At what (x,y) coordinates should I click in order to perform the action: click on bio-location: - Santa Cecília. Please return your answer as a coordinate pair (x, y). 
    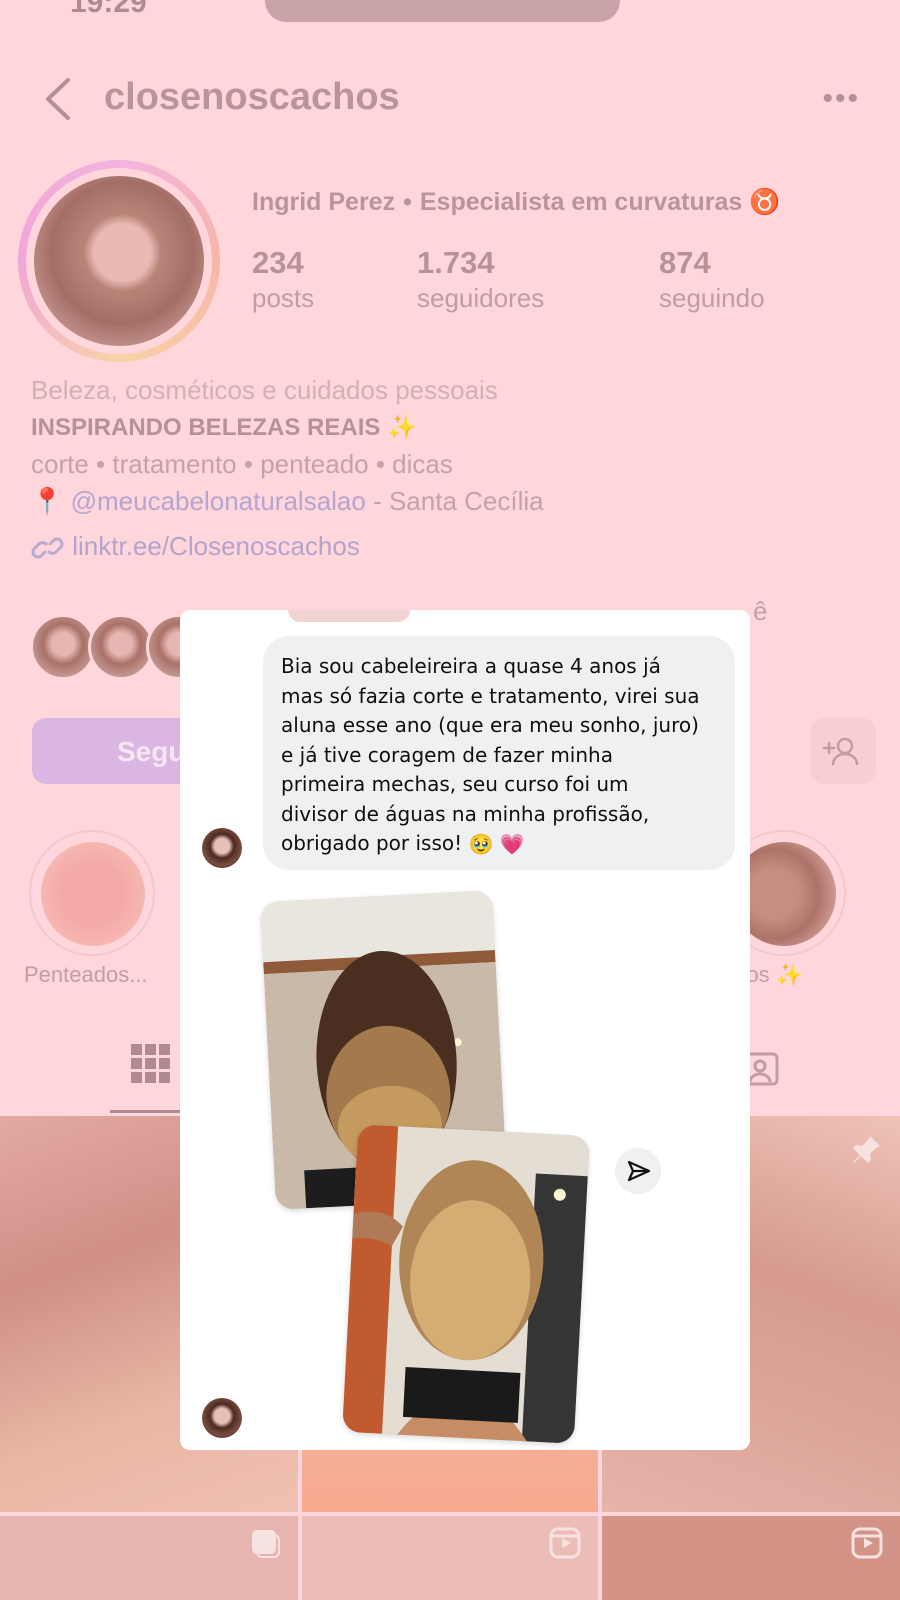
    Looking at the image, I should click on (454, 501).